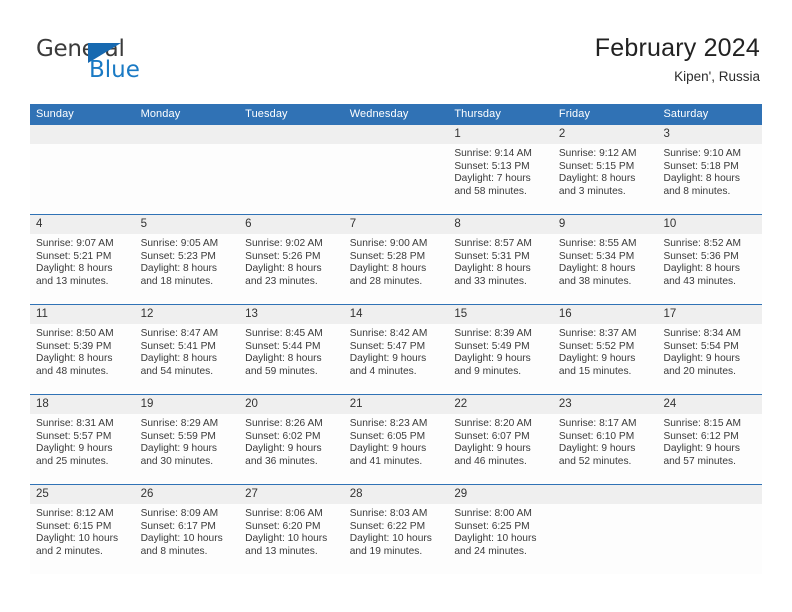 This screenshot has width=792, height=612. What do you see at coordinates (709, 404) in the screenshot?
I see `day-number: 24` at bounding box center [709, 404].